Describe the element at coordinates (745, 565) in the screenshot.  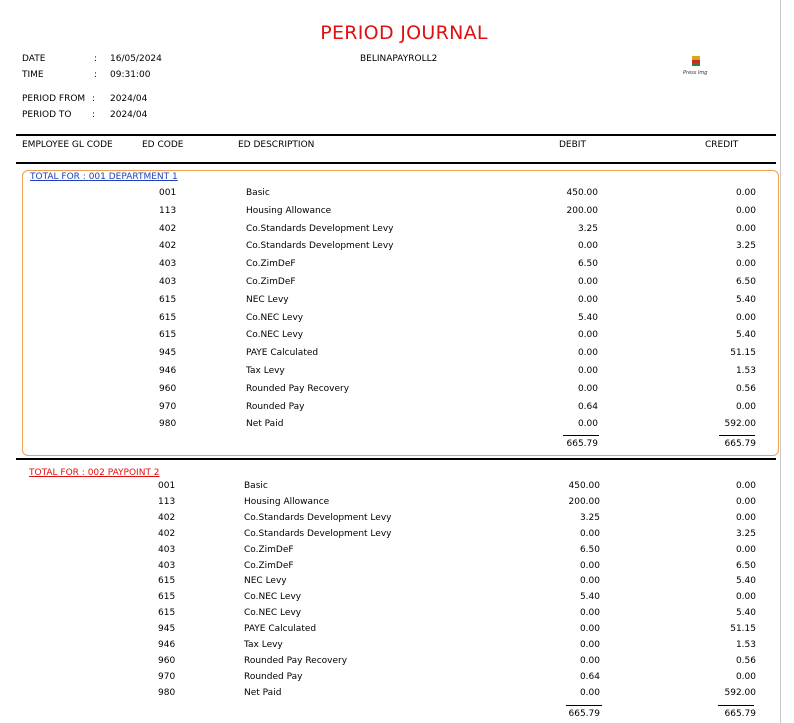
I see `credit-cell: 6.50` at that location.